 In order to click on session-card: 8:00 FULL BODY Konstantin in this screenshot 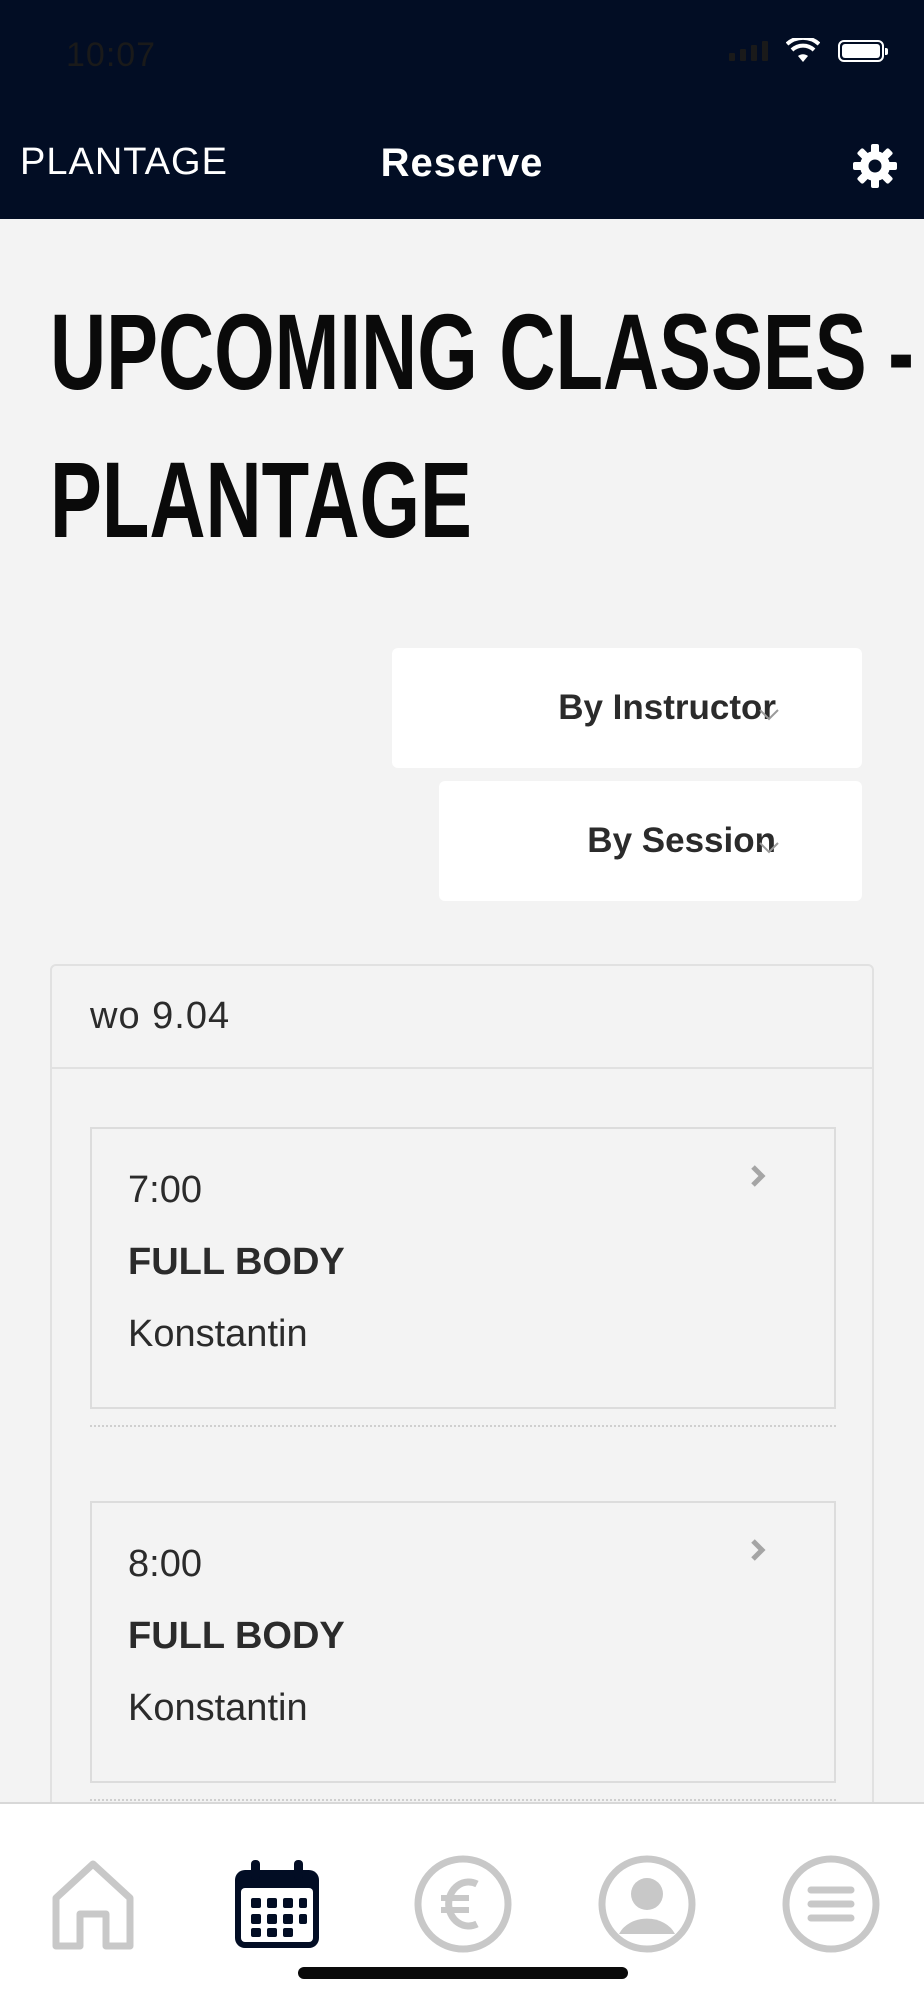, I will do `click(463, 1642)`.